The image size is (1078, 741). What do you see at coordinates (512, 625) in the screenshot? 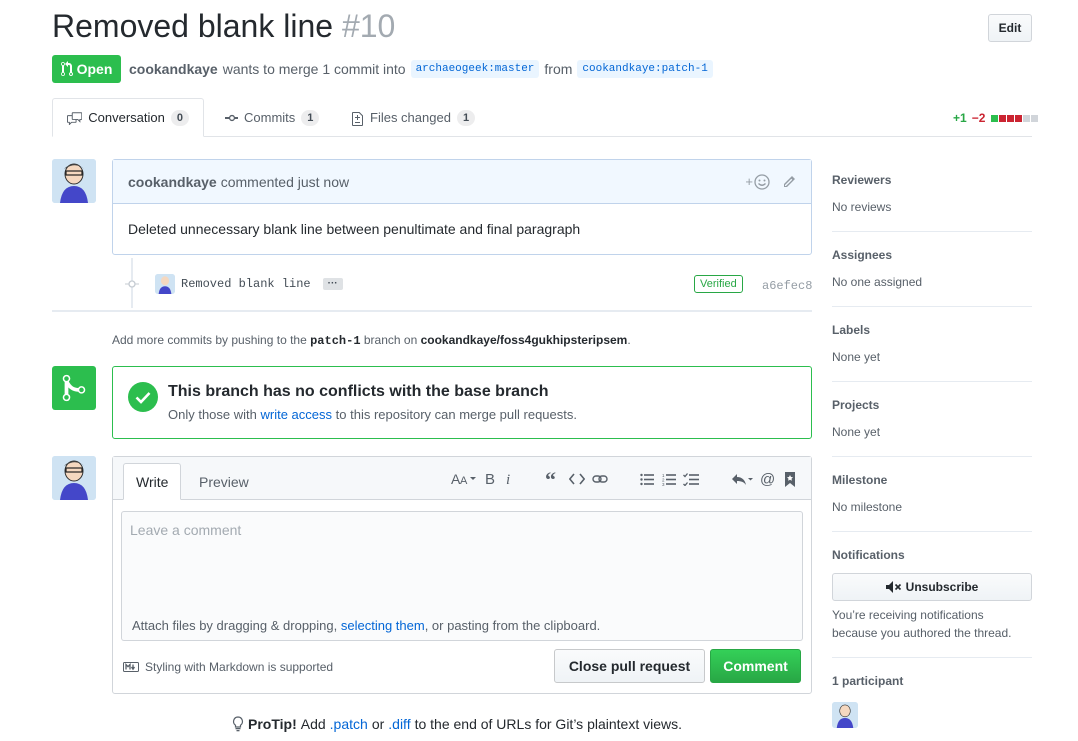
I see `attach-suffix: , or pasting from the clipboard.` at bounding box center [512, 625].